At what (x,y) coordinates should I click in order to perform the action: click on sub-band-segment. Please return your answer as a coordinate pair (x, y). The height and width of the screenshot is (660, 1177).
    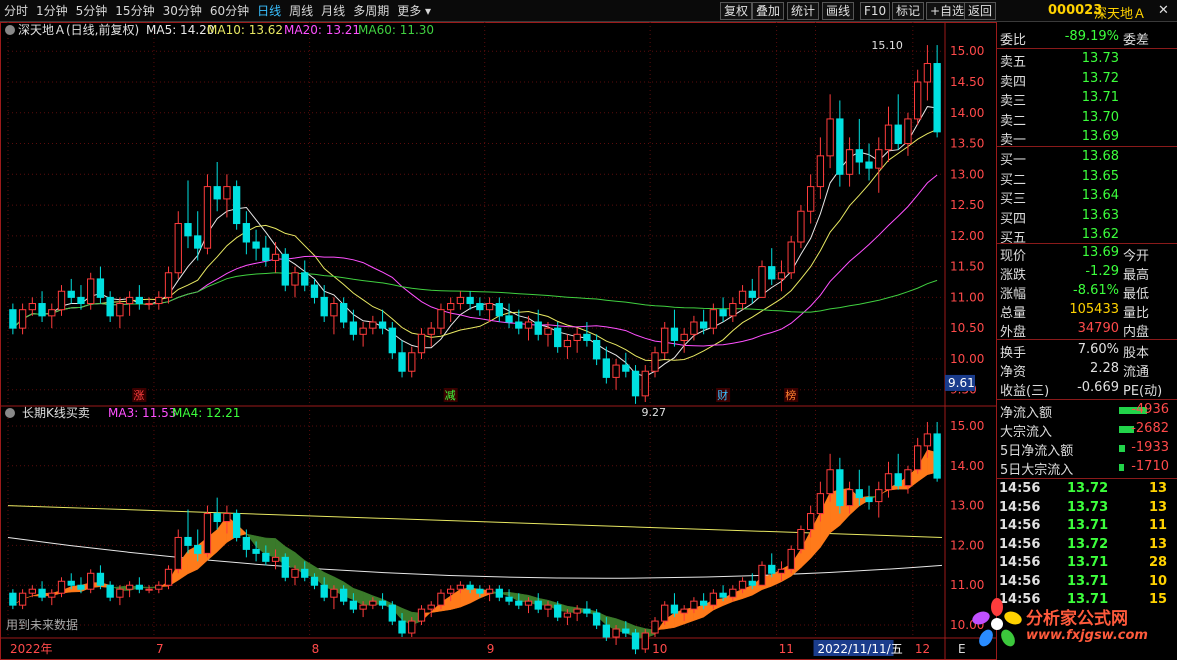
    Looking at the image, I should click on (465, 597).